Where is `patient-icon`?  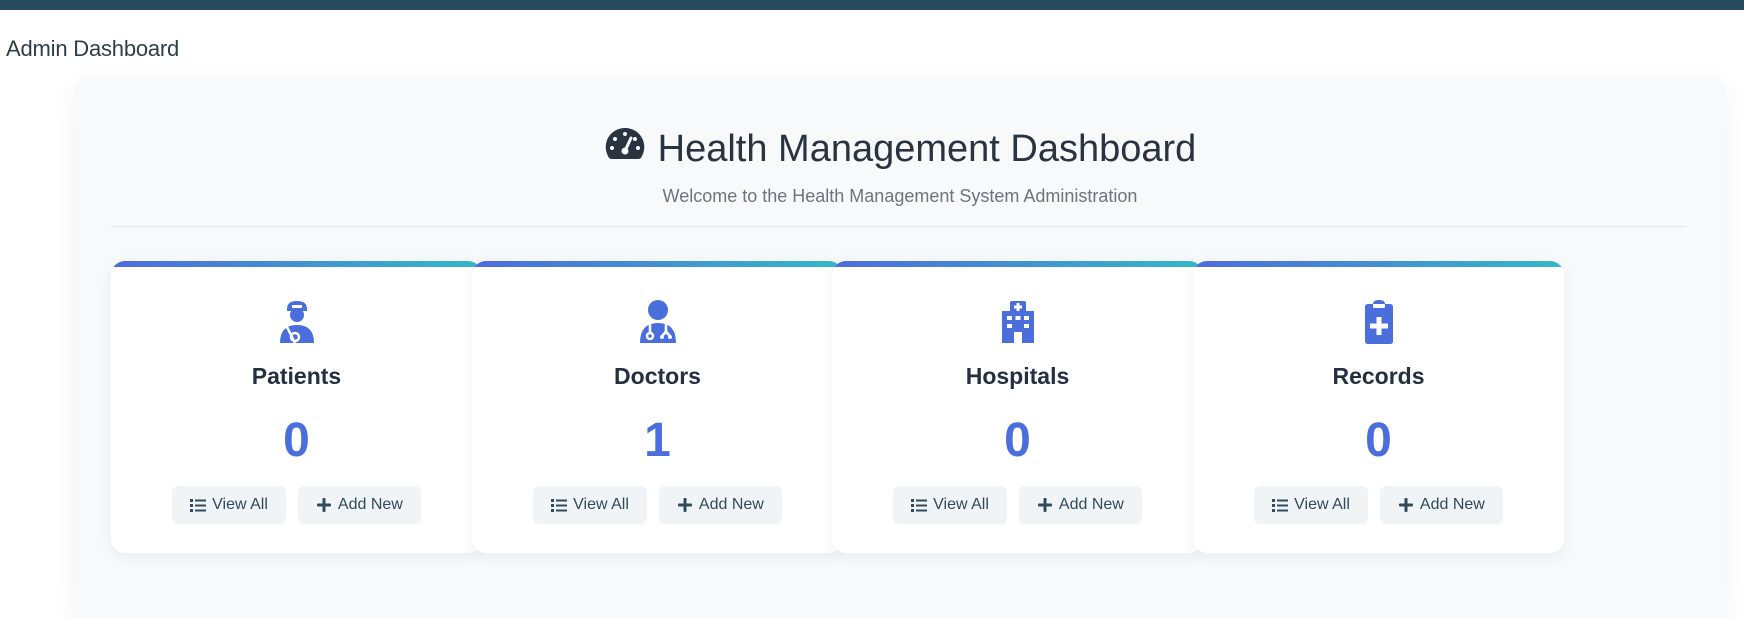 patient-icon is located at coordinates (296, 322).